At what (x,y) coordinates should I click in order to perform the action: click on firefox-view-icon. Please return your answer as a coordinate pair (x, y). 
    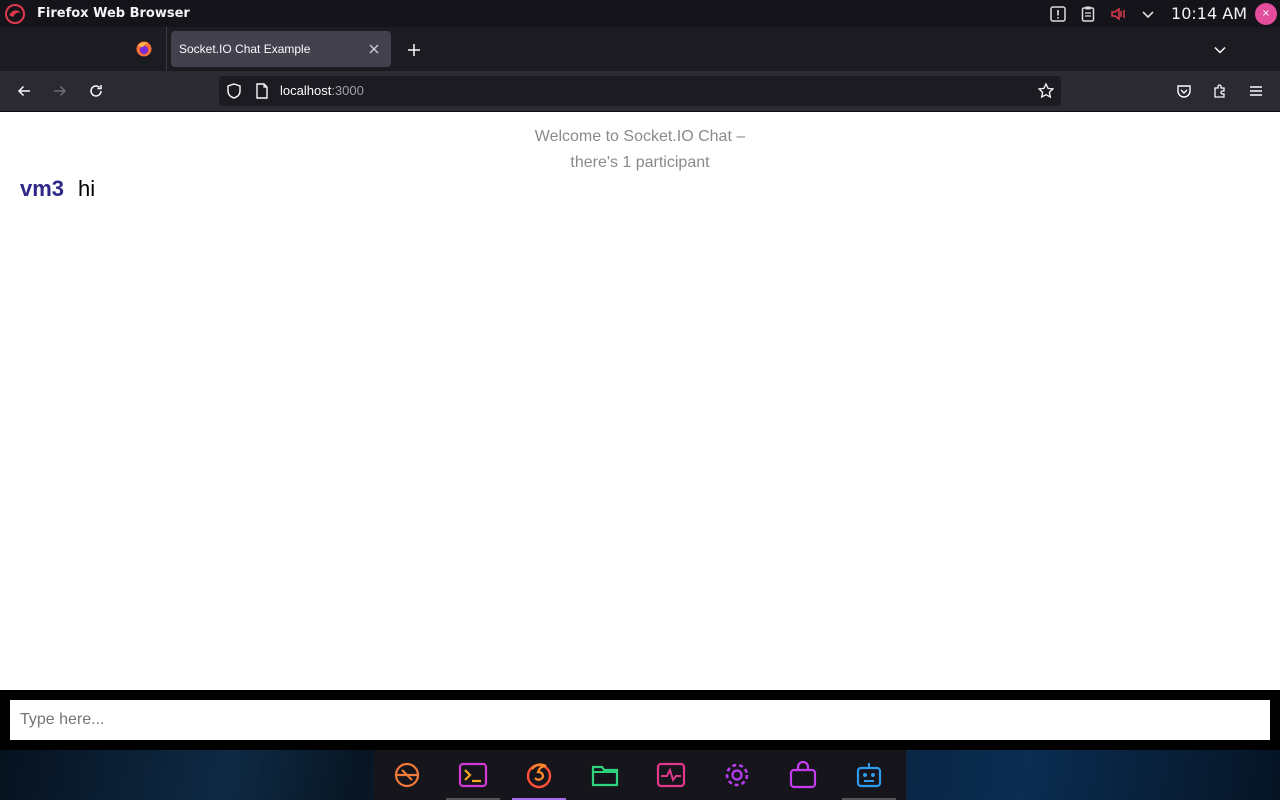
    Looking at the image, I should click on (144, 49).